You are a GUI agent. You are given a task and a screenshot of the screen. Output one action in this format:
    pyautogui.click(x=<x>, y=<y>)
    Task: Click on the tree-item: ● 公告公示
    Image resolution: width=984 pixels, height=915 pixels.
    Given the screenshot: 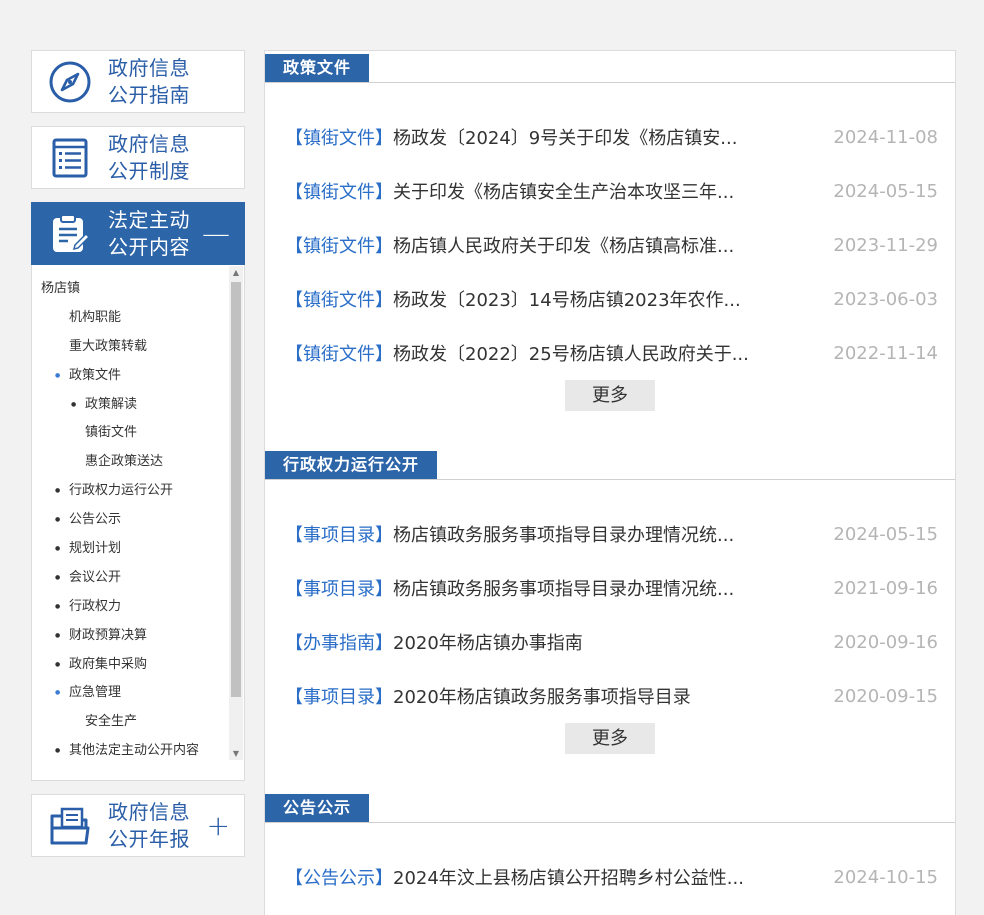 What is the action you would take?
    pyautogui.click(x=134, y=520)
    